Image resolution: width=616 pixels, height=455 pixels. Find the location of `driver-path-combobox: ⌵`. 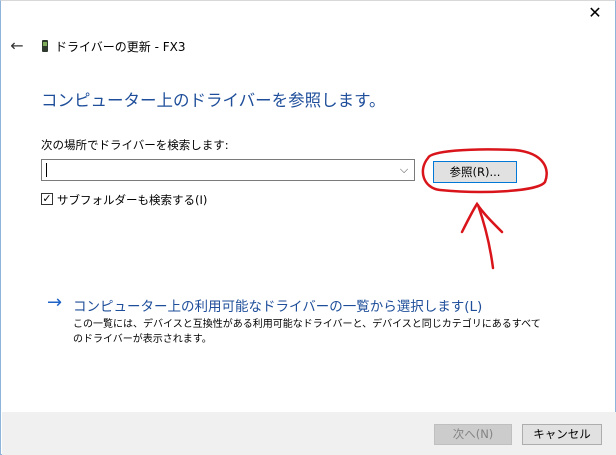

driver-path-combobox: ⌵ is located at coordinates (228, 170).